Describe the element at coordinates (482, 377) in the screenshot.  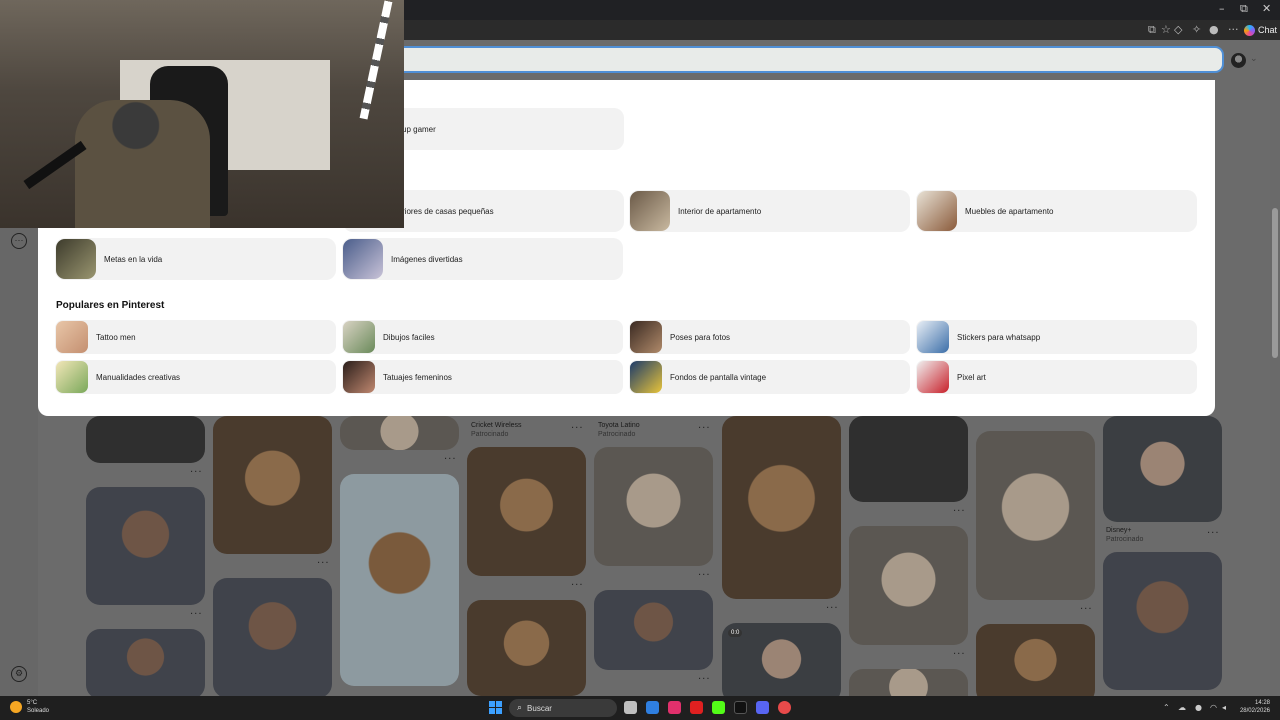
I see `popular-item: Tatuajes femeninos` at that location.